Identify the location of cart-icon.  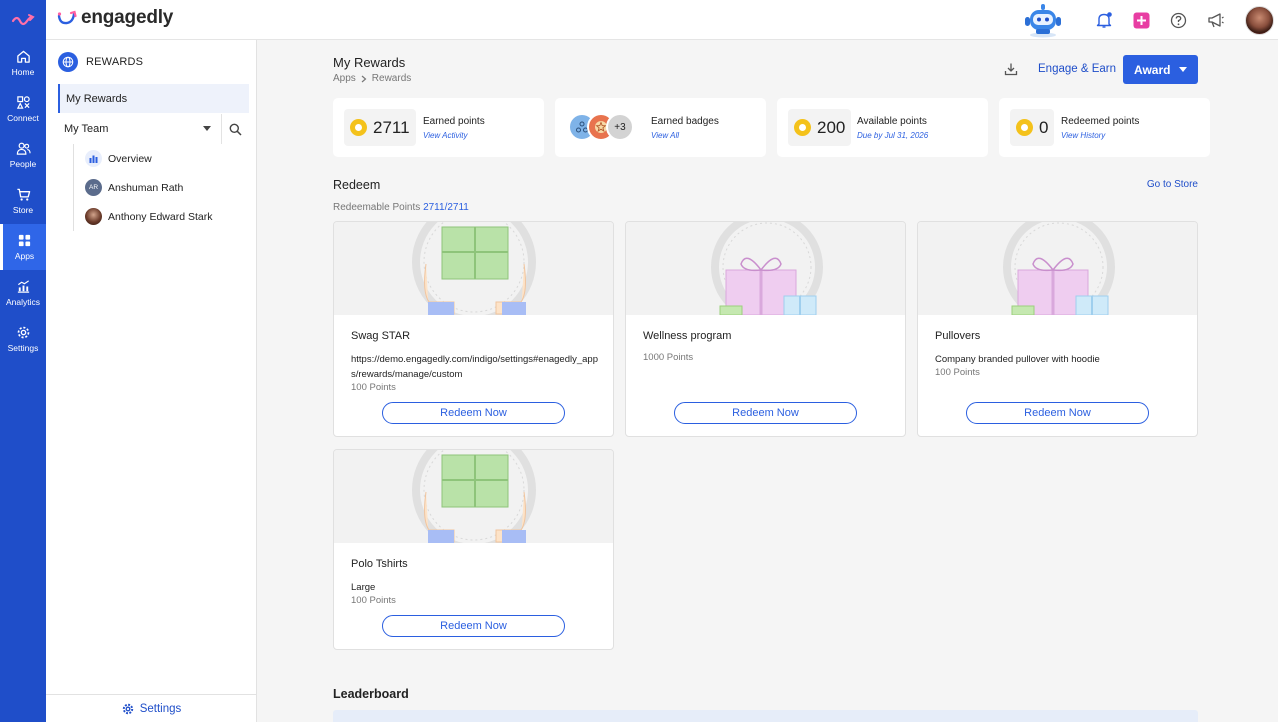
(23, 194).